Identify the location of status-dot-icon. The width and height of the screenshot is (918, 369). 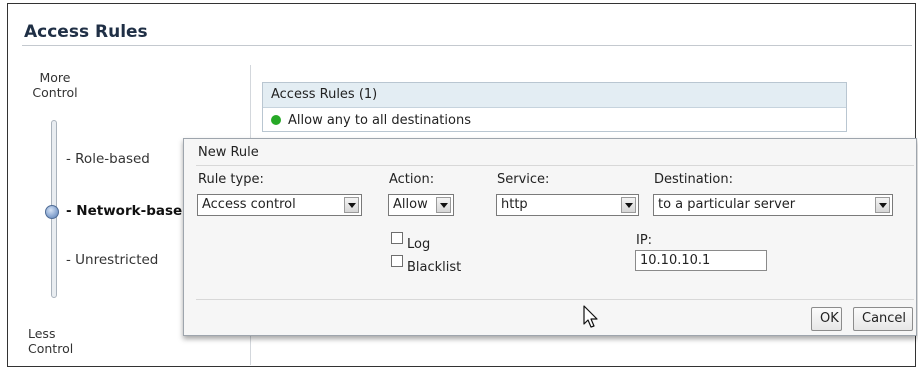
(276, 120).